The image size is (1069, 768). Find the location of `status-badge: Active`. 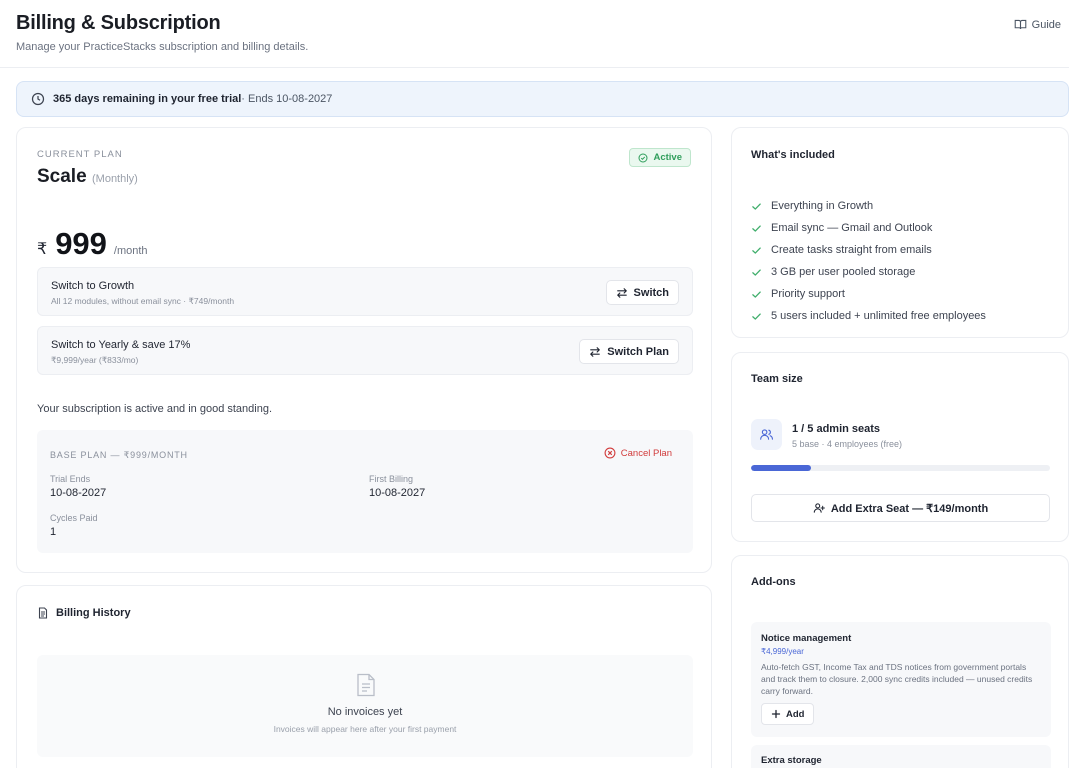

status-badge: Active is located at coordinates (660, 157).